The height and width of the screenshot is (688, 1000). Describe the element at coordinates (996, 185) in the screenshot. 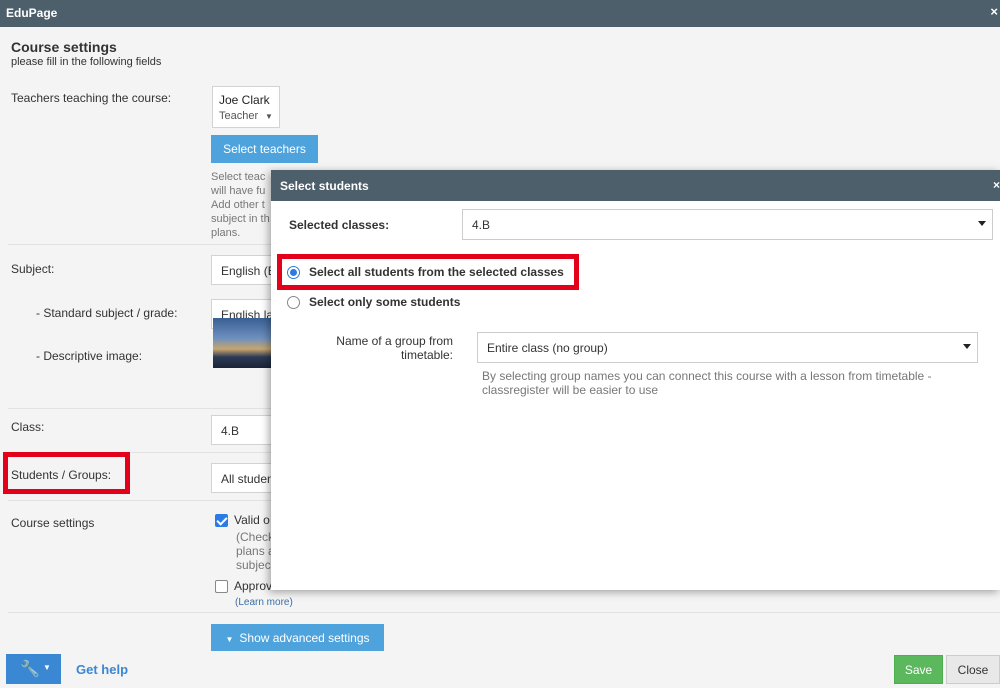

I see `dialog-close-icon: ×` at that location.